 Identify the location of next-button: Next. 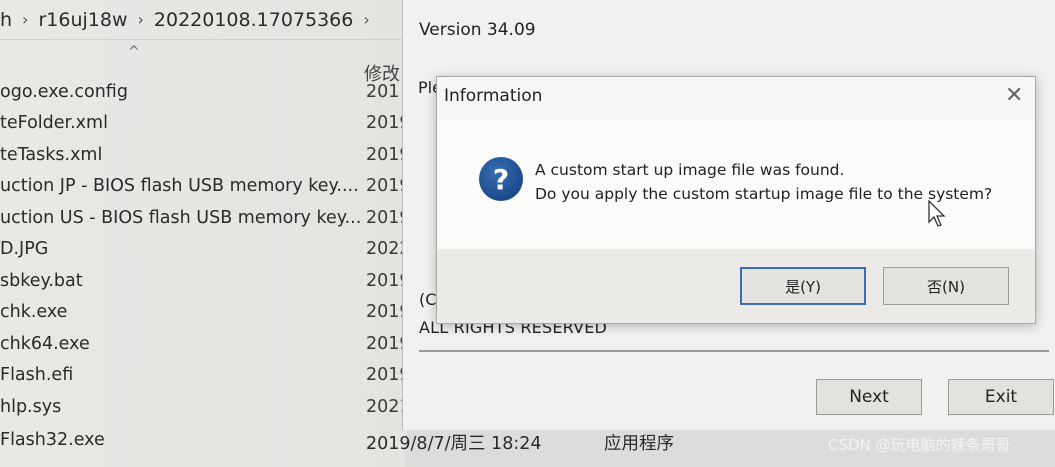
(869, 397).